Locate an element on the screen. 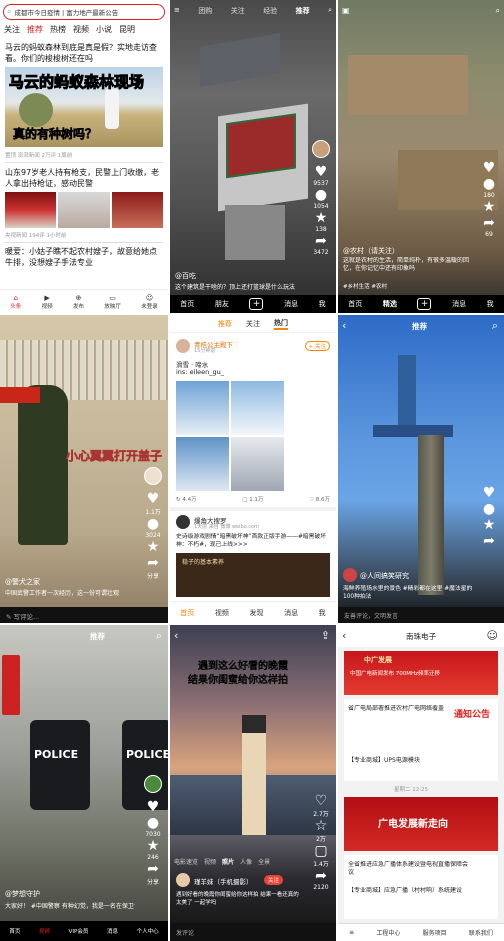 Image resolution: width=504 pixels, height=941 pixels. tab-panorama: 全景 is located at coordinates (264, 861).